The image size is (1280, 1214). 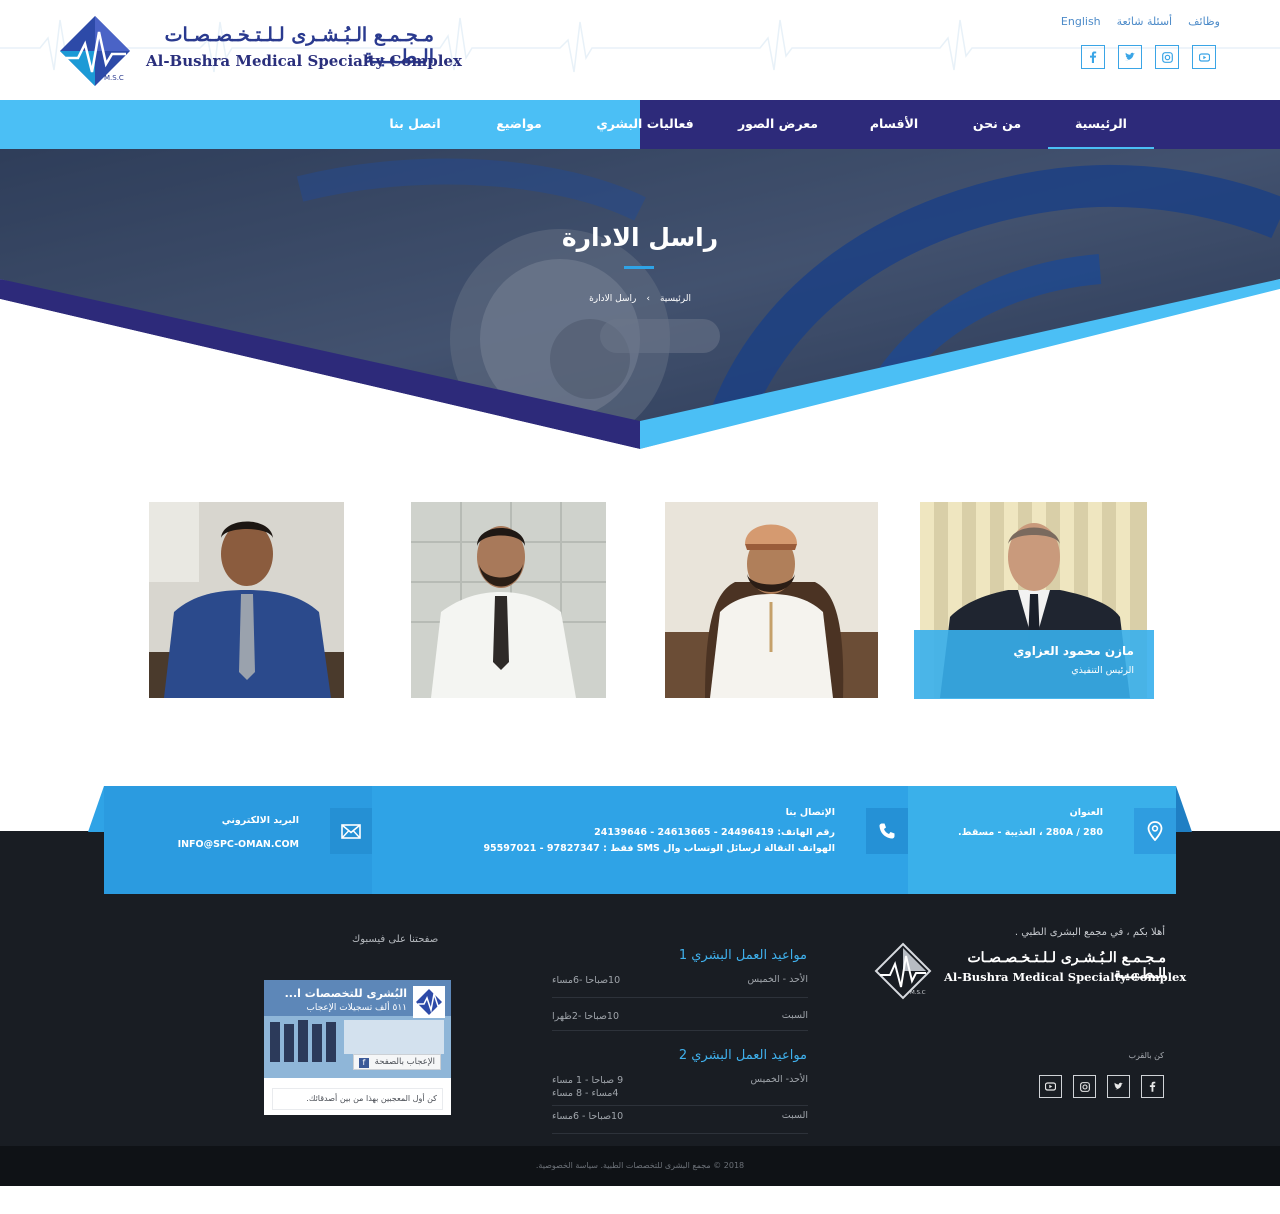 I want to click on team-member-name: مازن محمود العزاوي, so click(x=1073, y=651).